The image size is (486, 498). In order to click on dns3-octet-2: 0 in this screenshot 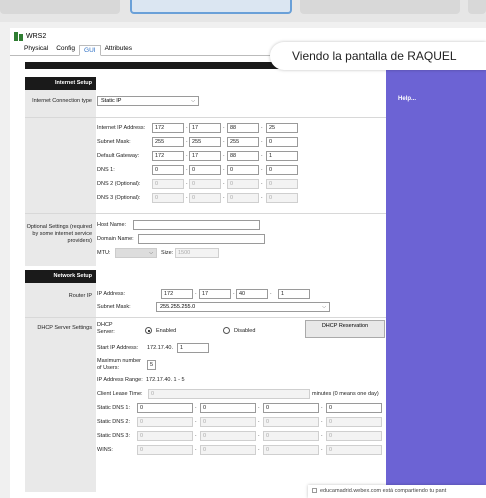, I will do `click(205, 198)`.